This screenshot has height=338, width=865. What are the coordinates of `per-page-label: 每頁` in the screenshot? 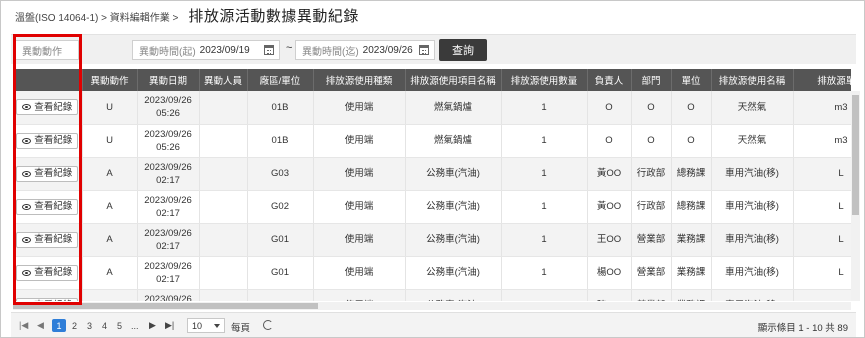 It's located at (241, 328).